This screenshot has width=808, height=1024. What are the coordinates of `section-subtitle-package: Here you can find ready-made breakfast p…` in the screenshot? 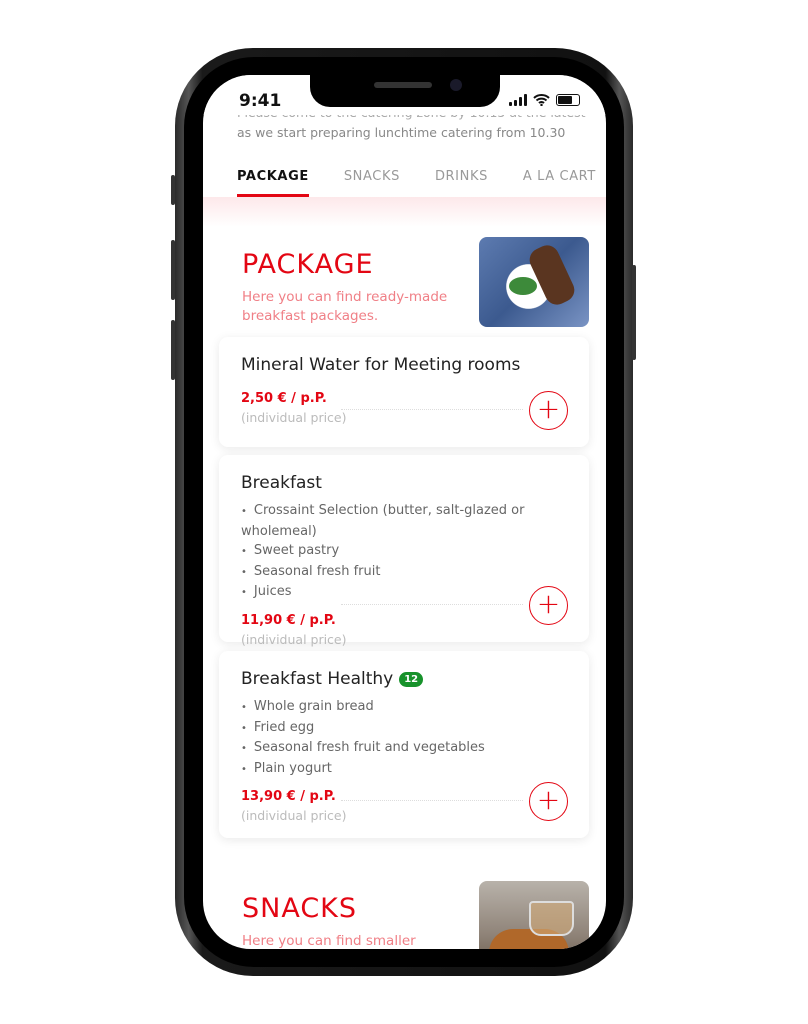 It's located at (345, 306).